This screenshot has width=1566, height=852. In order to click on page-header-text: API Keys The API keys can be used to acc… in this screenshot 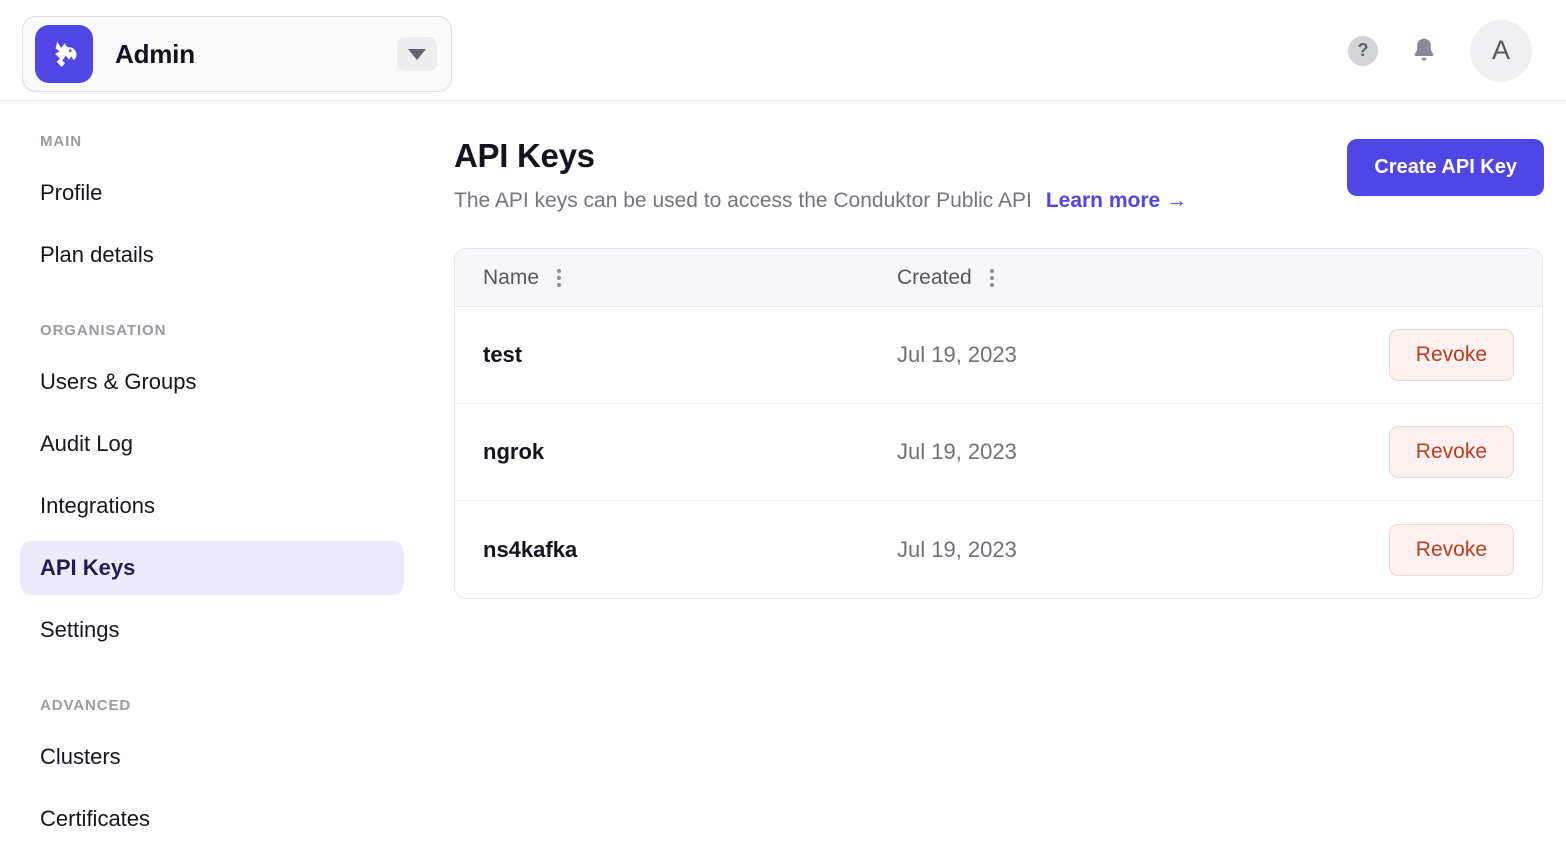, I will do `click(820, 175)`.